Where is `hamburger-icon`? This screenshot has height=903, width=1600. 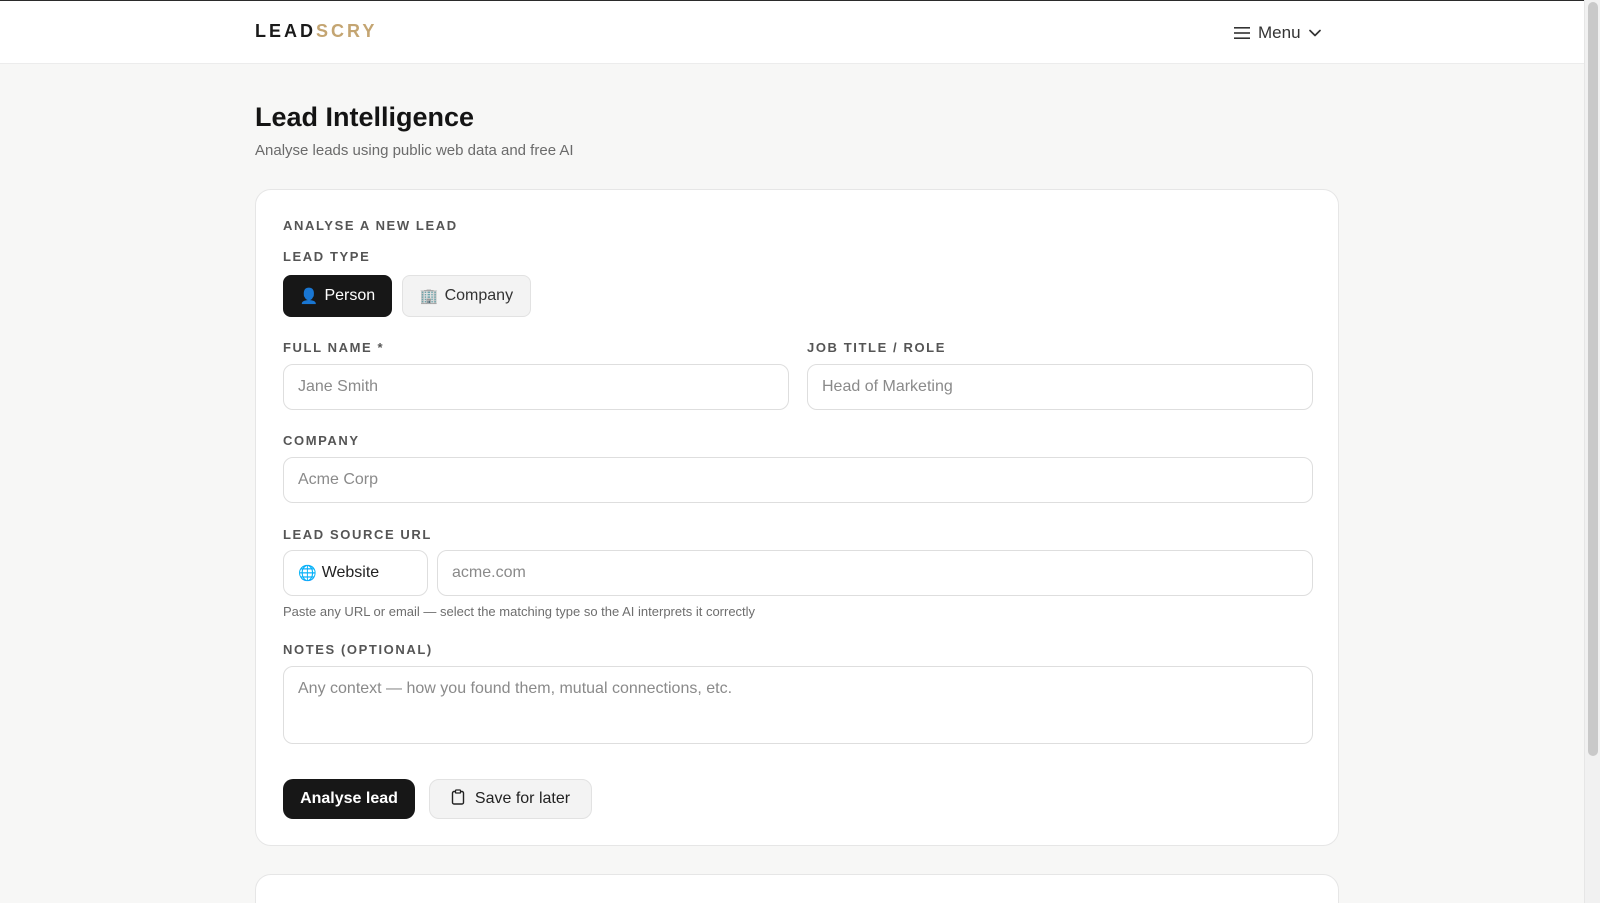 hamburger-icon is located at coordinates (1242, 33).